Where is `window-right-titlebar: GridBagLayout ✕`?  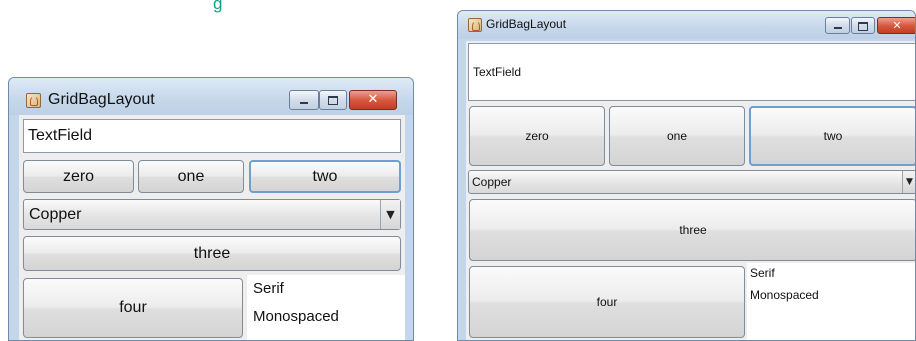
window-right-titlebar: GridBagLayout ✕ is located at coordinates (686, 25).